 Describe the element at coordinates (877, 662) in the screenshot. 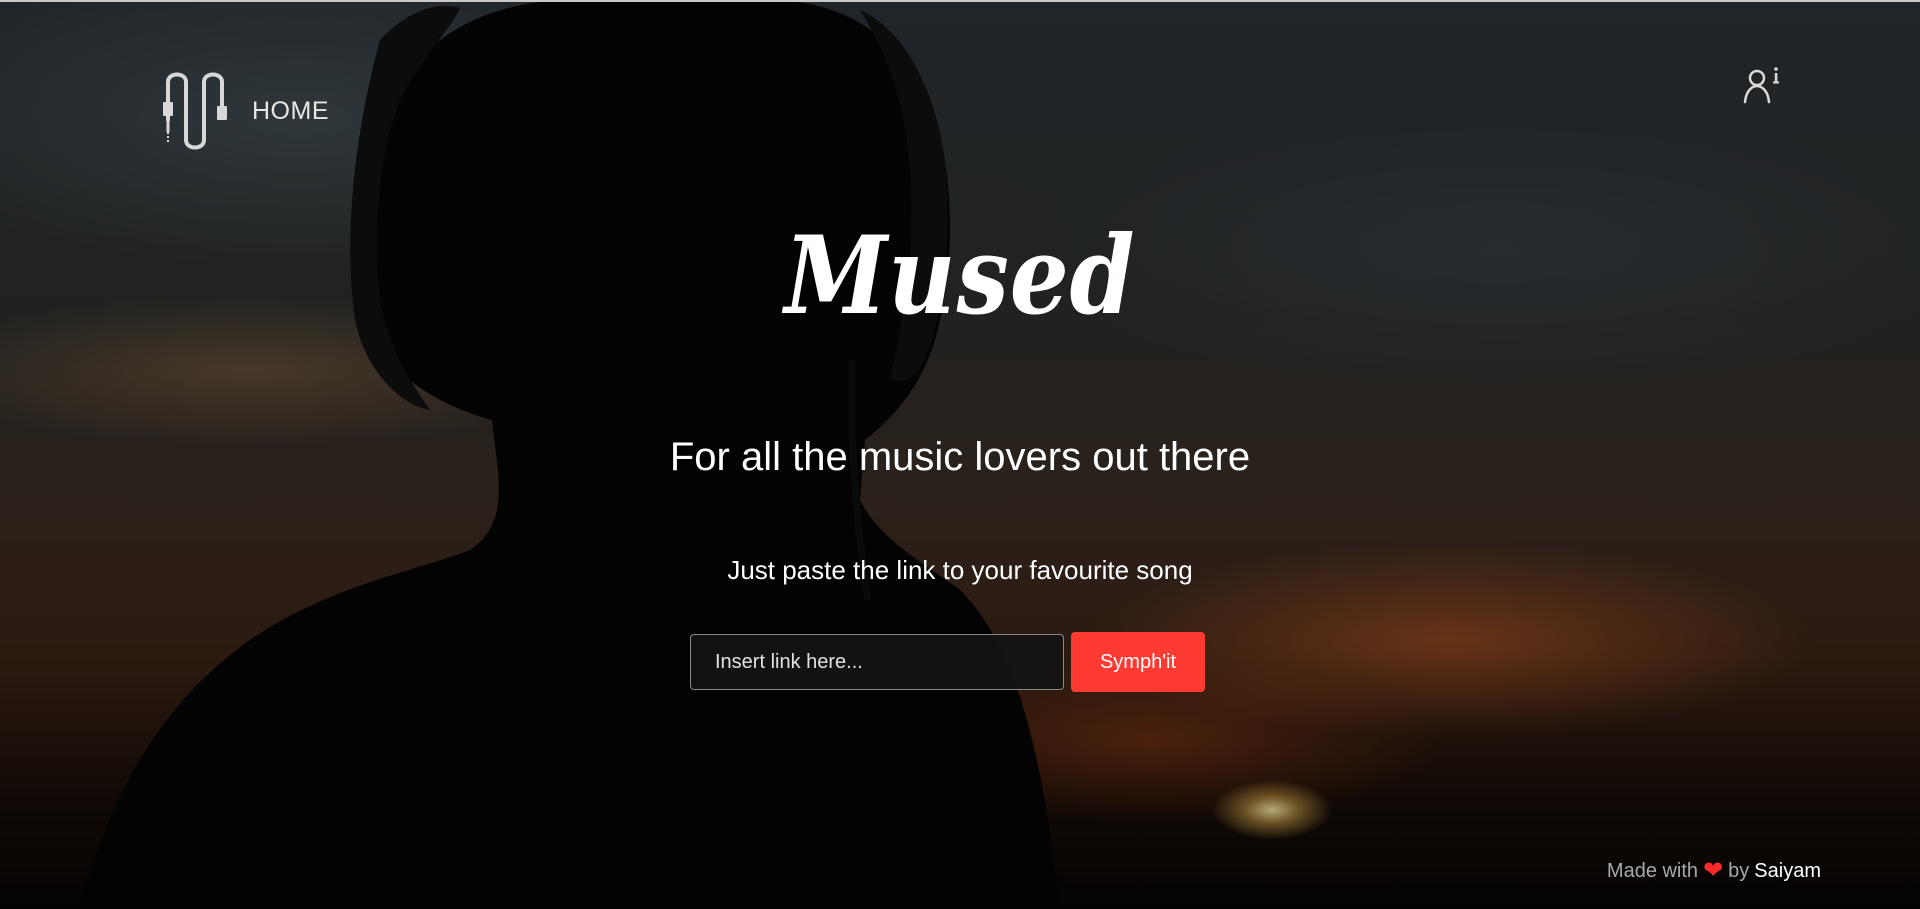

I see `song-link-input` at that location.